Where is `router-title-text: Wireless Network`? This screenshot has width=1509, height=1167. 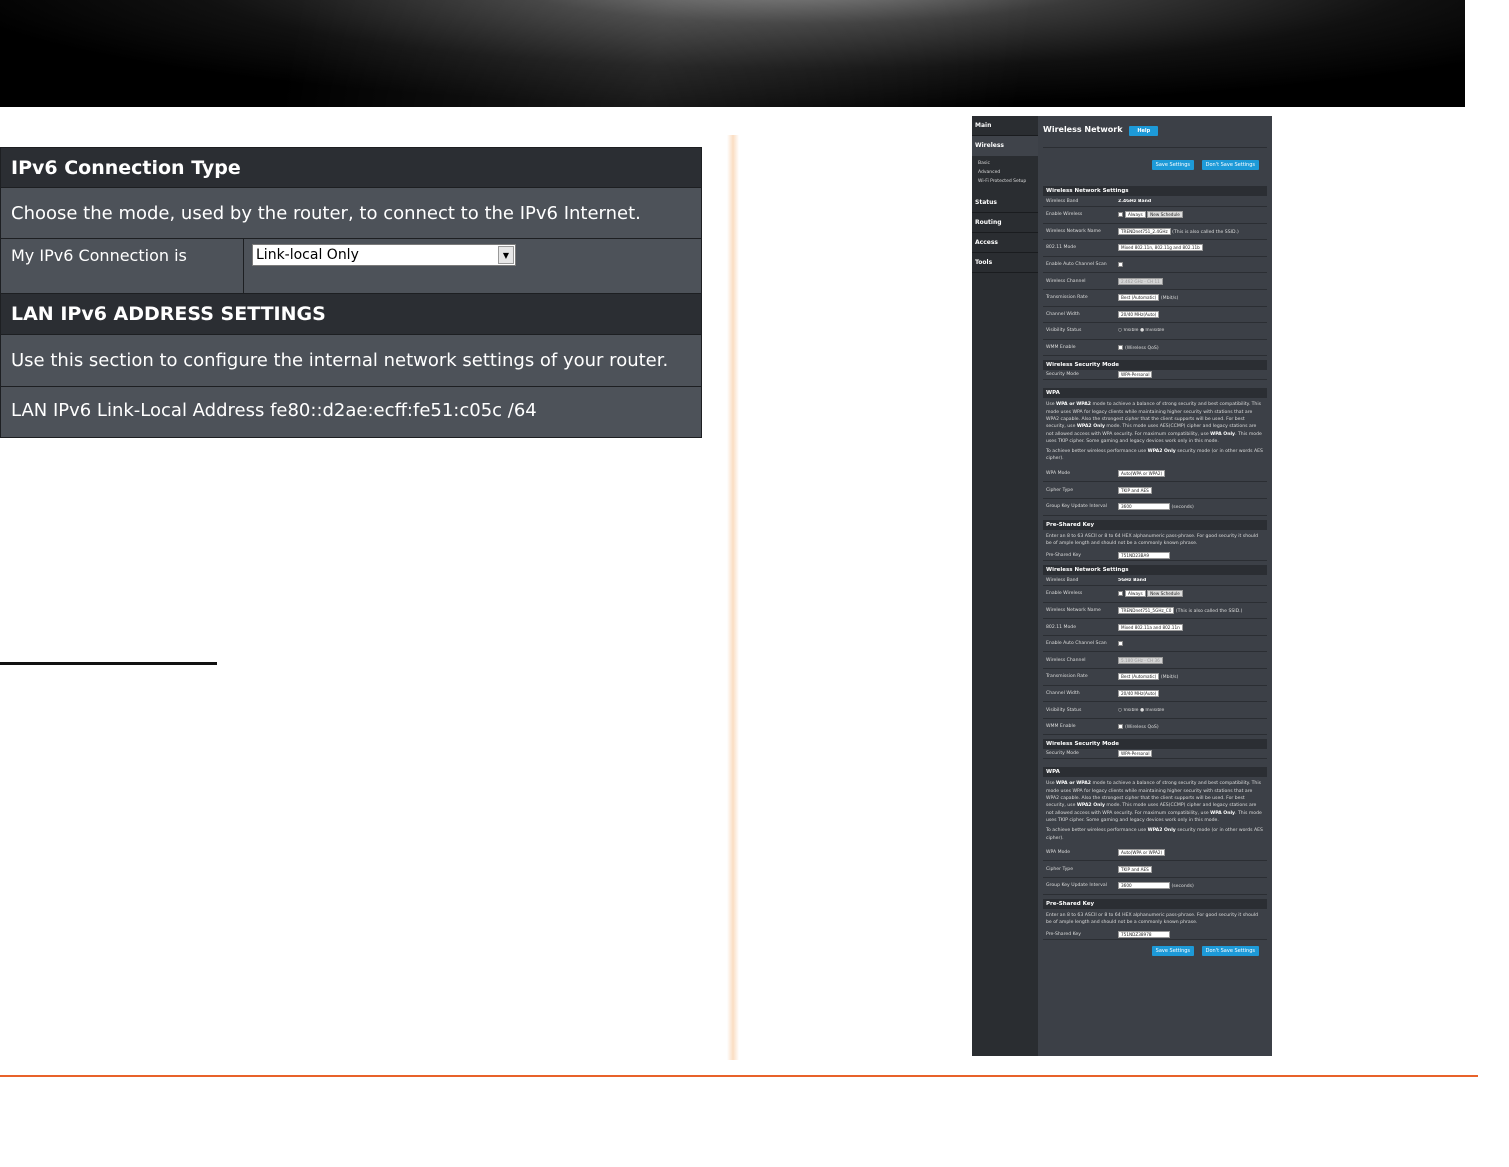
router-title-text: Wireless Network is located at coordinates (1083, 129).